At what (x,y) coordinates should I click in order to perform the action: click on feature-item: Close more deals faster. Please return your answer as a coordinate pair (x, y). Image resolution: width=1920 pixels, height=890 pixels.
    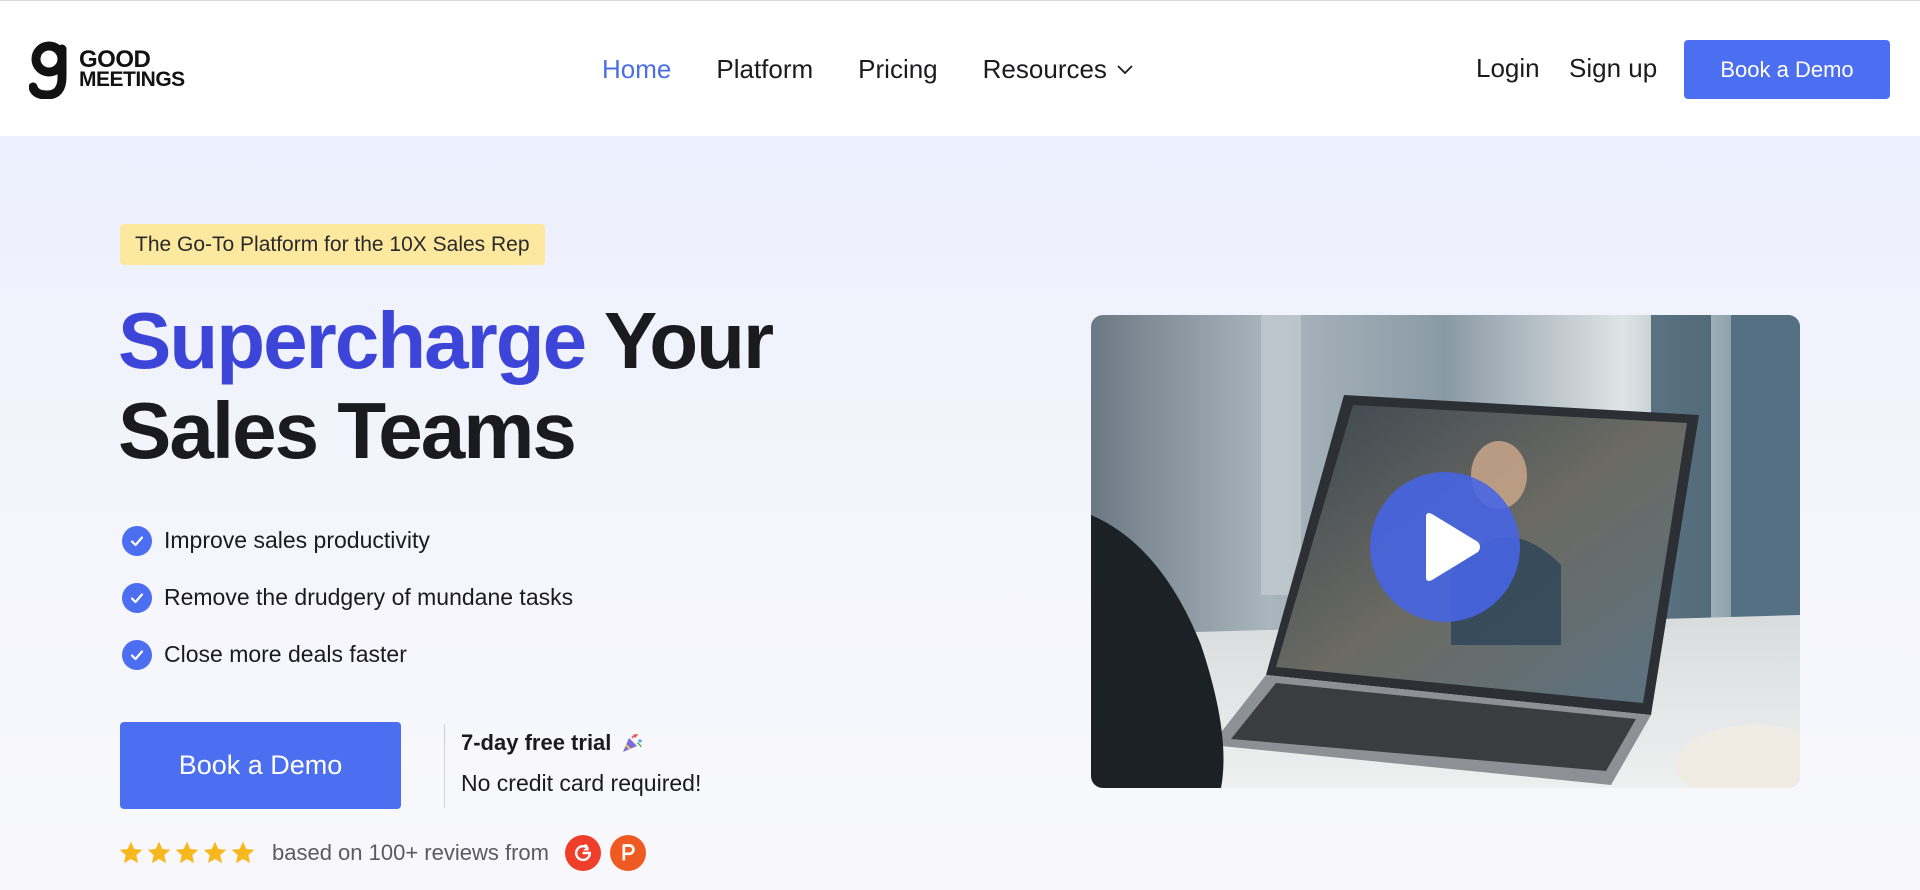
    Looking at the image, I should click on (347, 654).